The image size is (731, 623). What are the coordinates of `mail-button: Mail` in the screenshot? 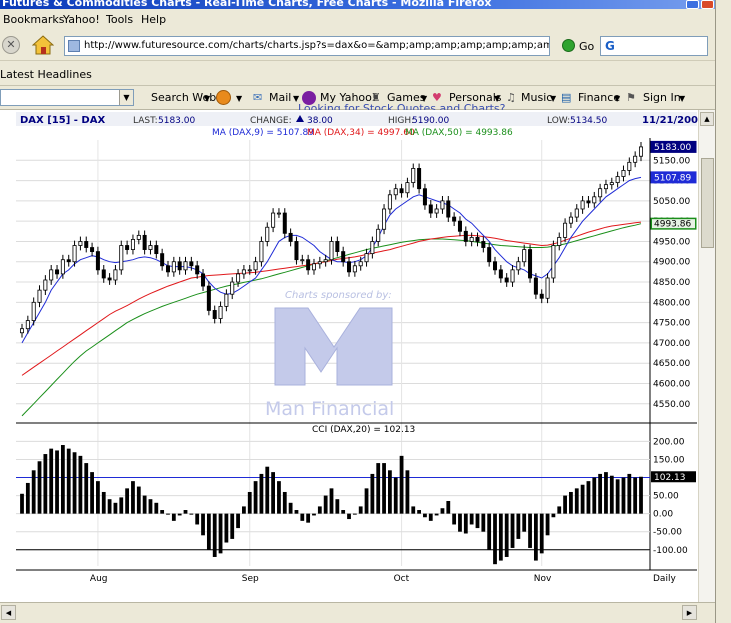 It's located at (280, 97).